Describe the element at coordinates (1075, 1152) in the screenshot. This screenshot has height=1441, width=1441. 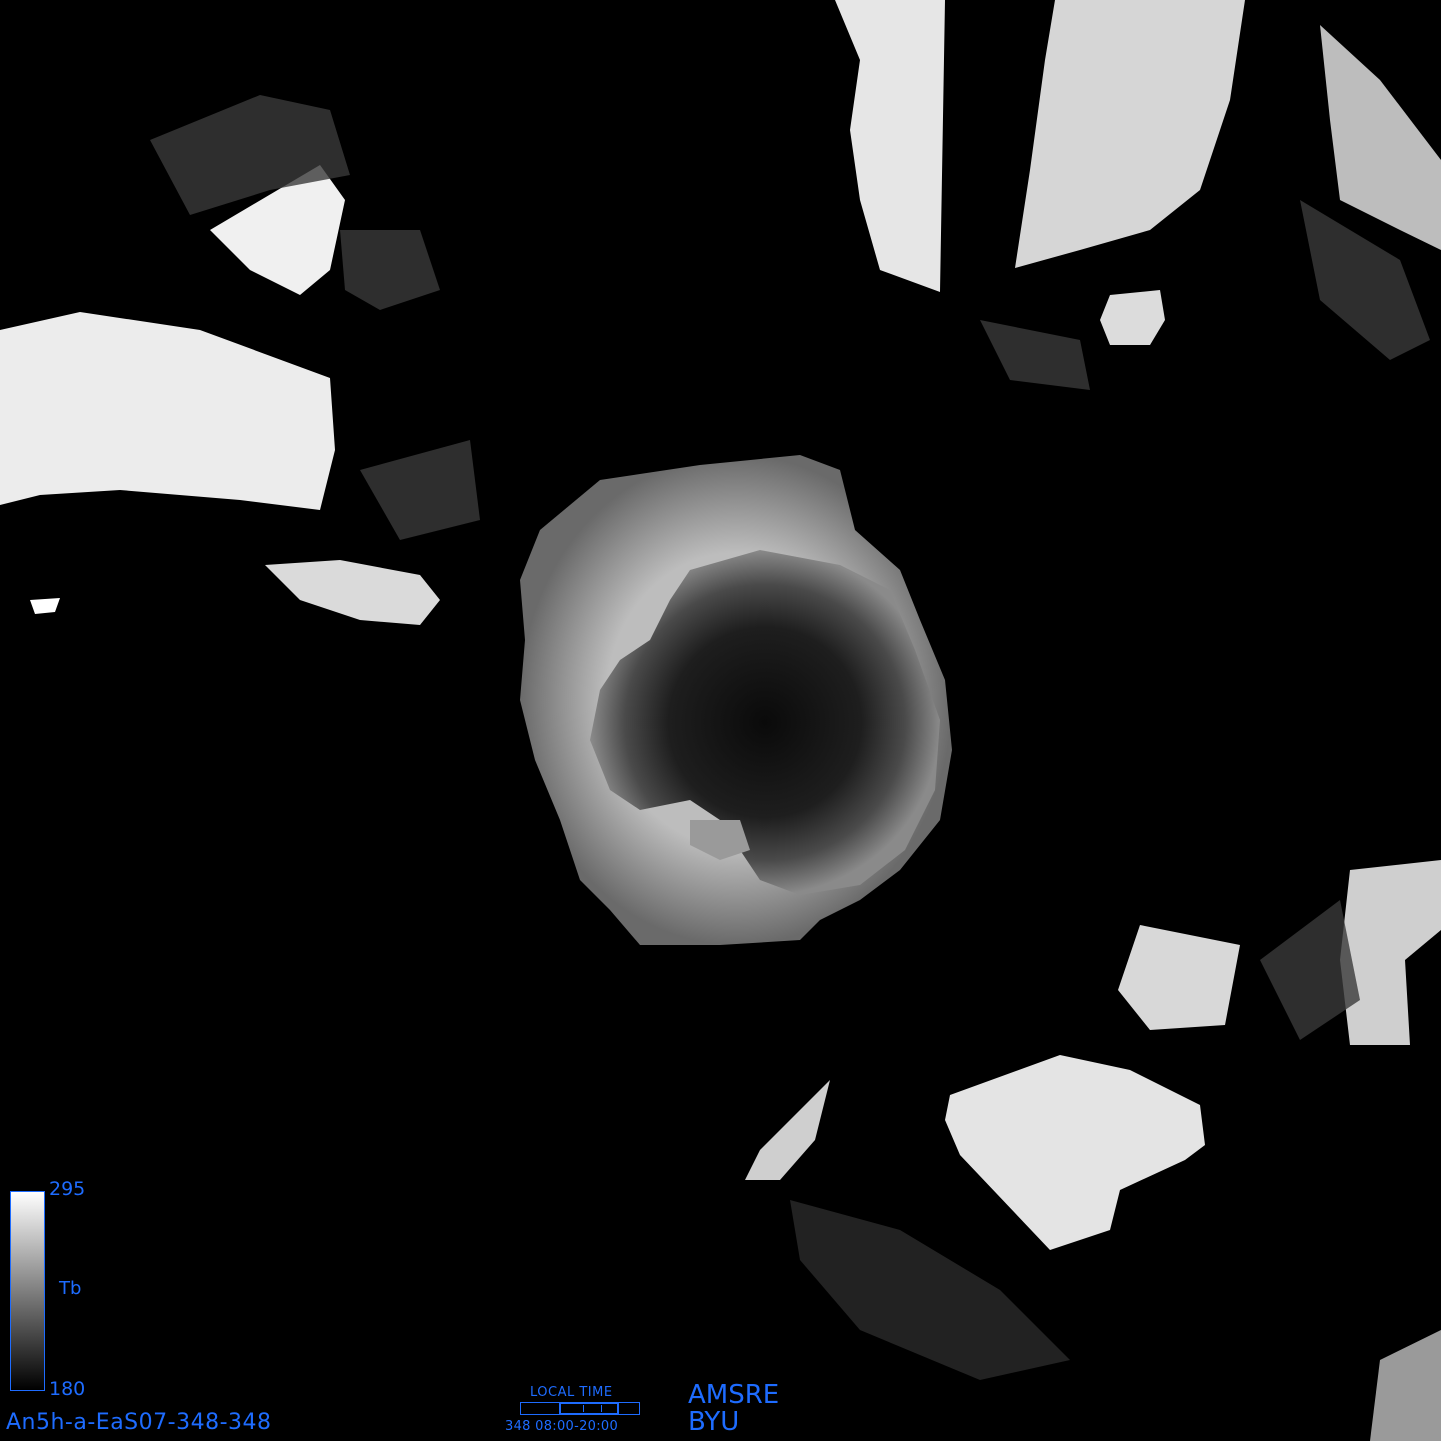
I see `land-patch-australia-south` at that location.